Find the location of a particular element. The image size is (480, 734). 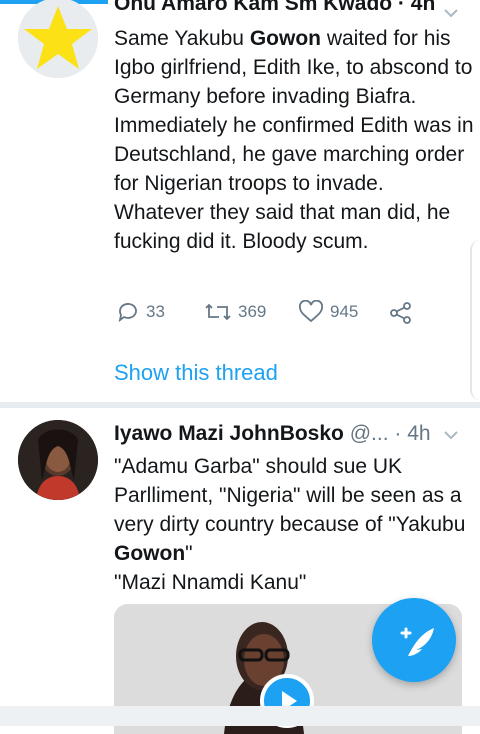

share-icon is located at coordinates (400, 313).